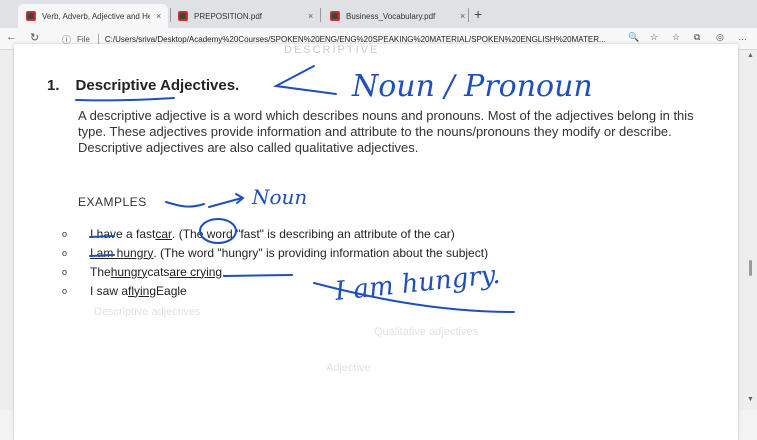  What do you see at coordinates (100, 271) in the screenshot?
I see `example-text: The` at bounding box center [100, 271].